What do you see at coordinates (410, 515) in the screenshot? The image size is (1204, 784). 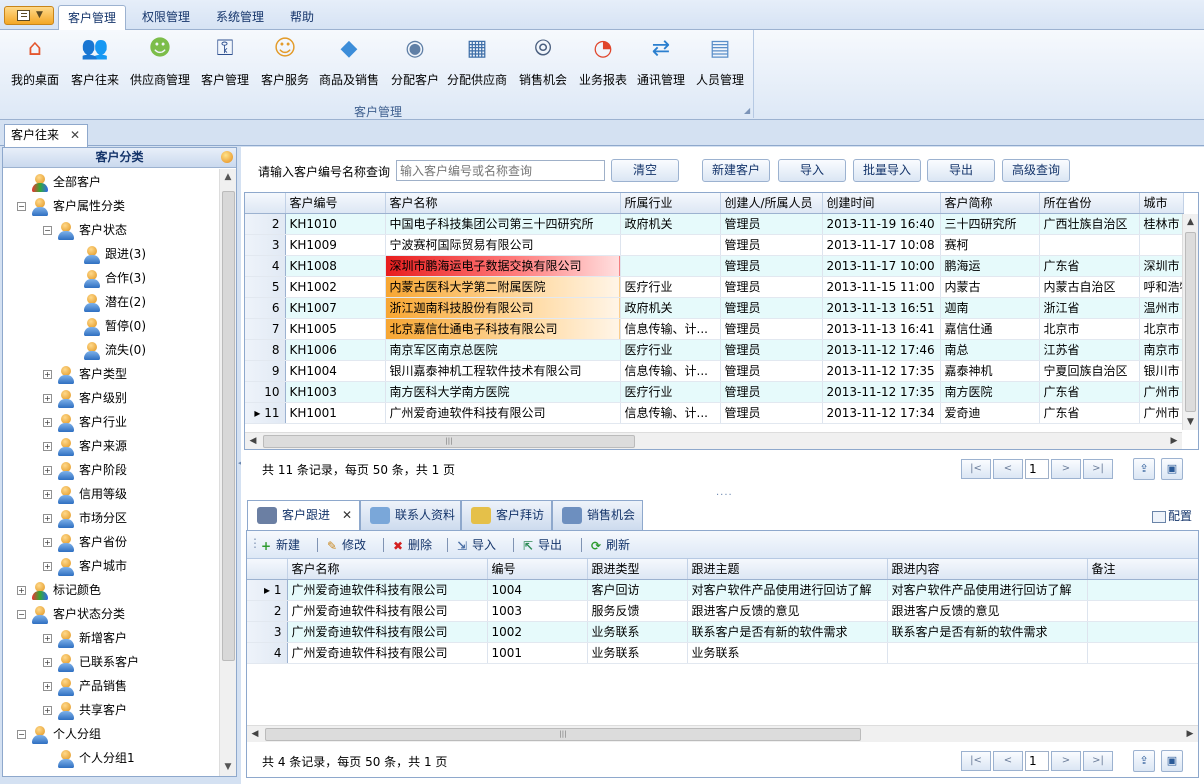 I see `tab-contact-info: 联系人资料` at bounding box center [410, 515].